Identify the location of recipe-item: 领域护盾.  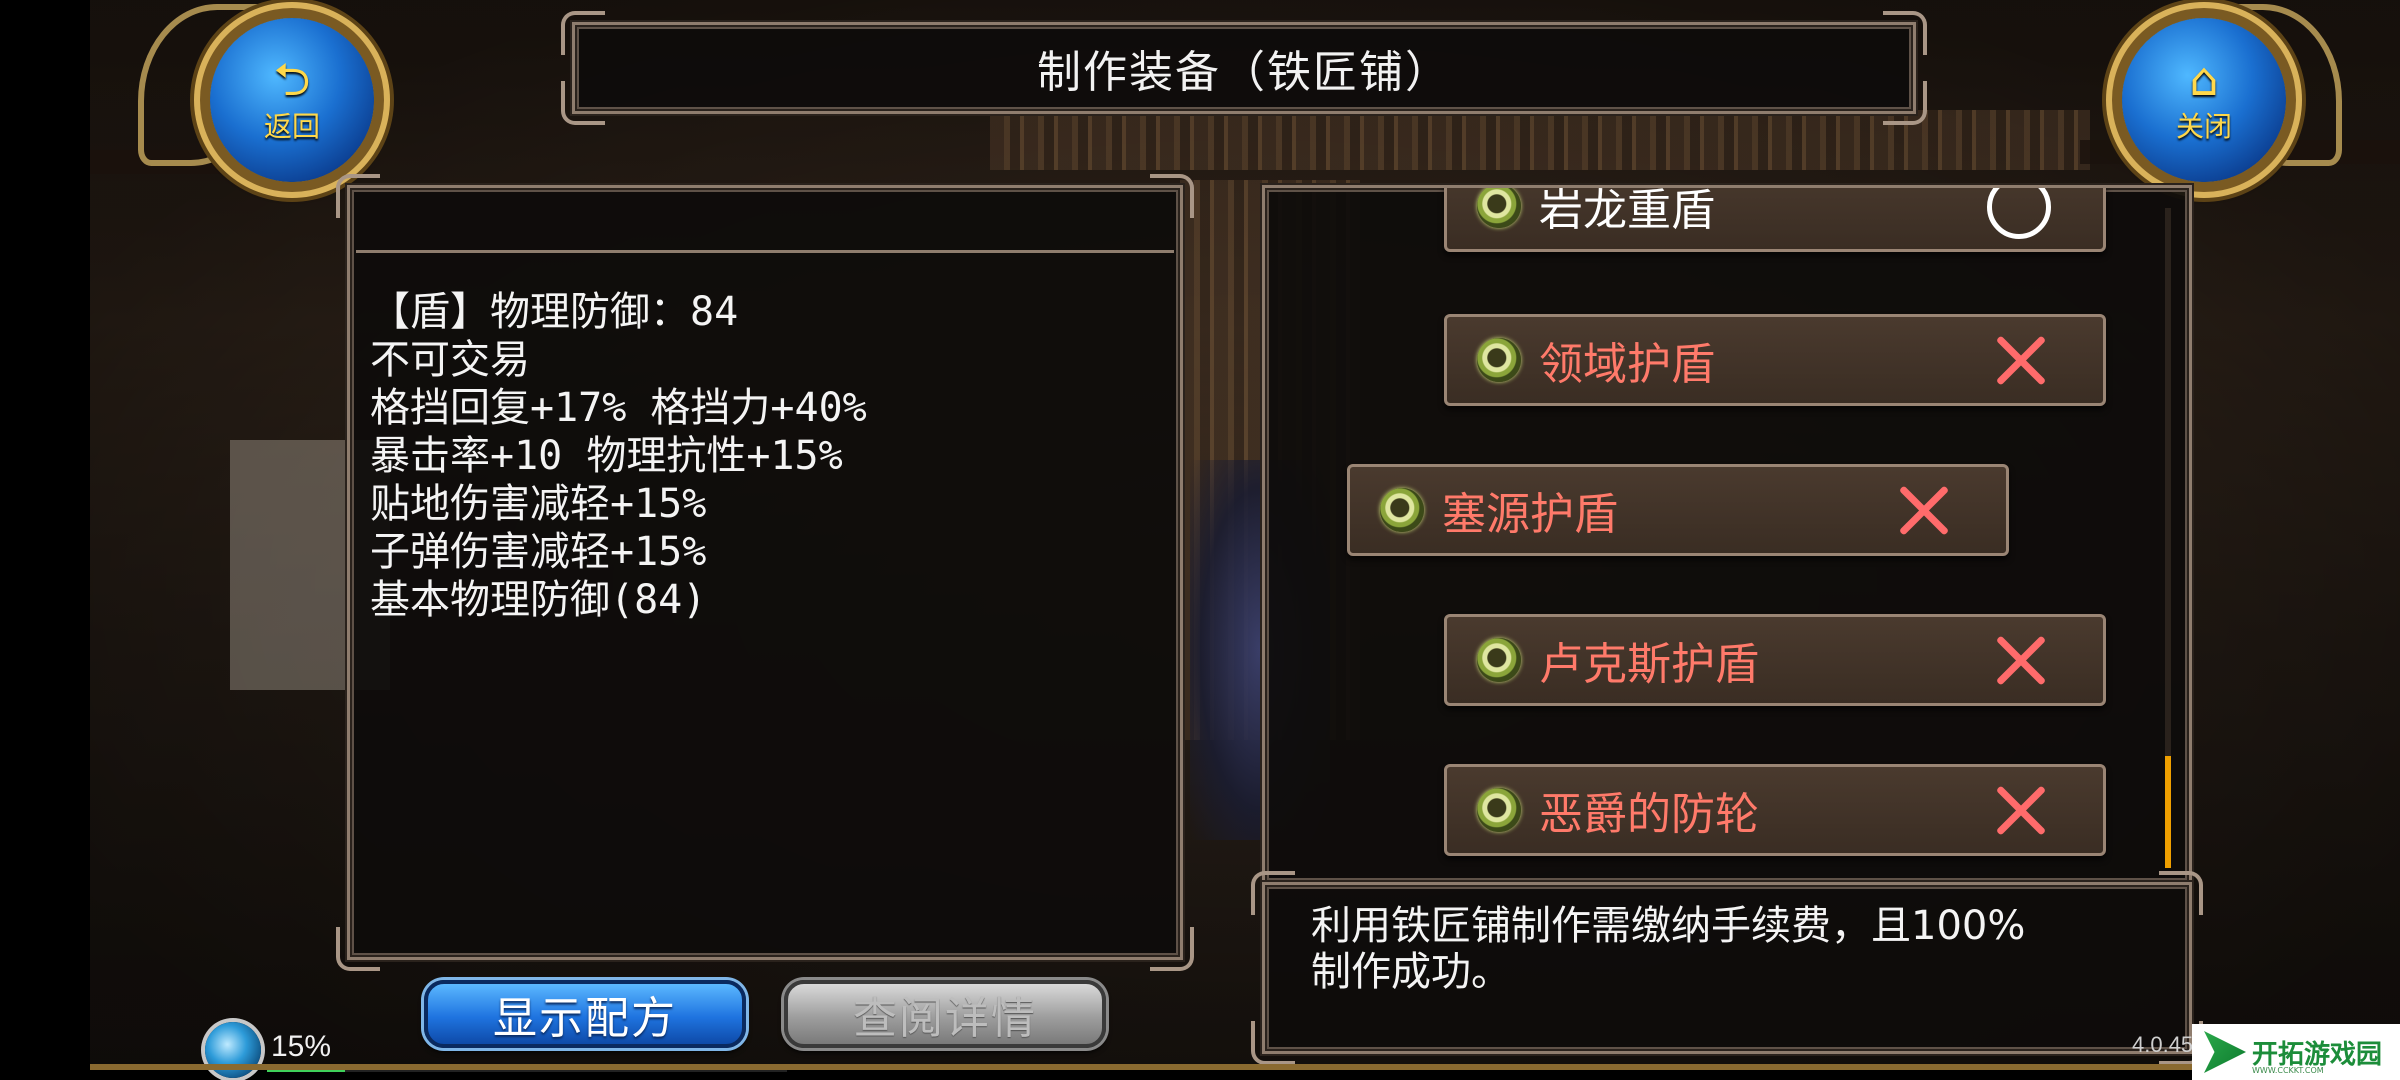
(1775, 360).